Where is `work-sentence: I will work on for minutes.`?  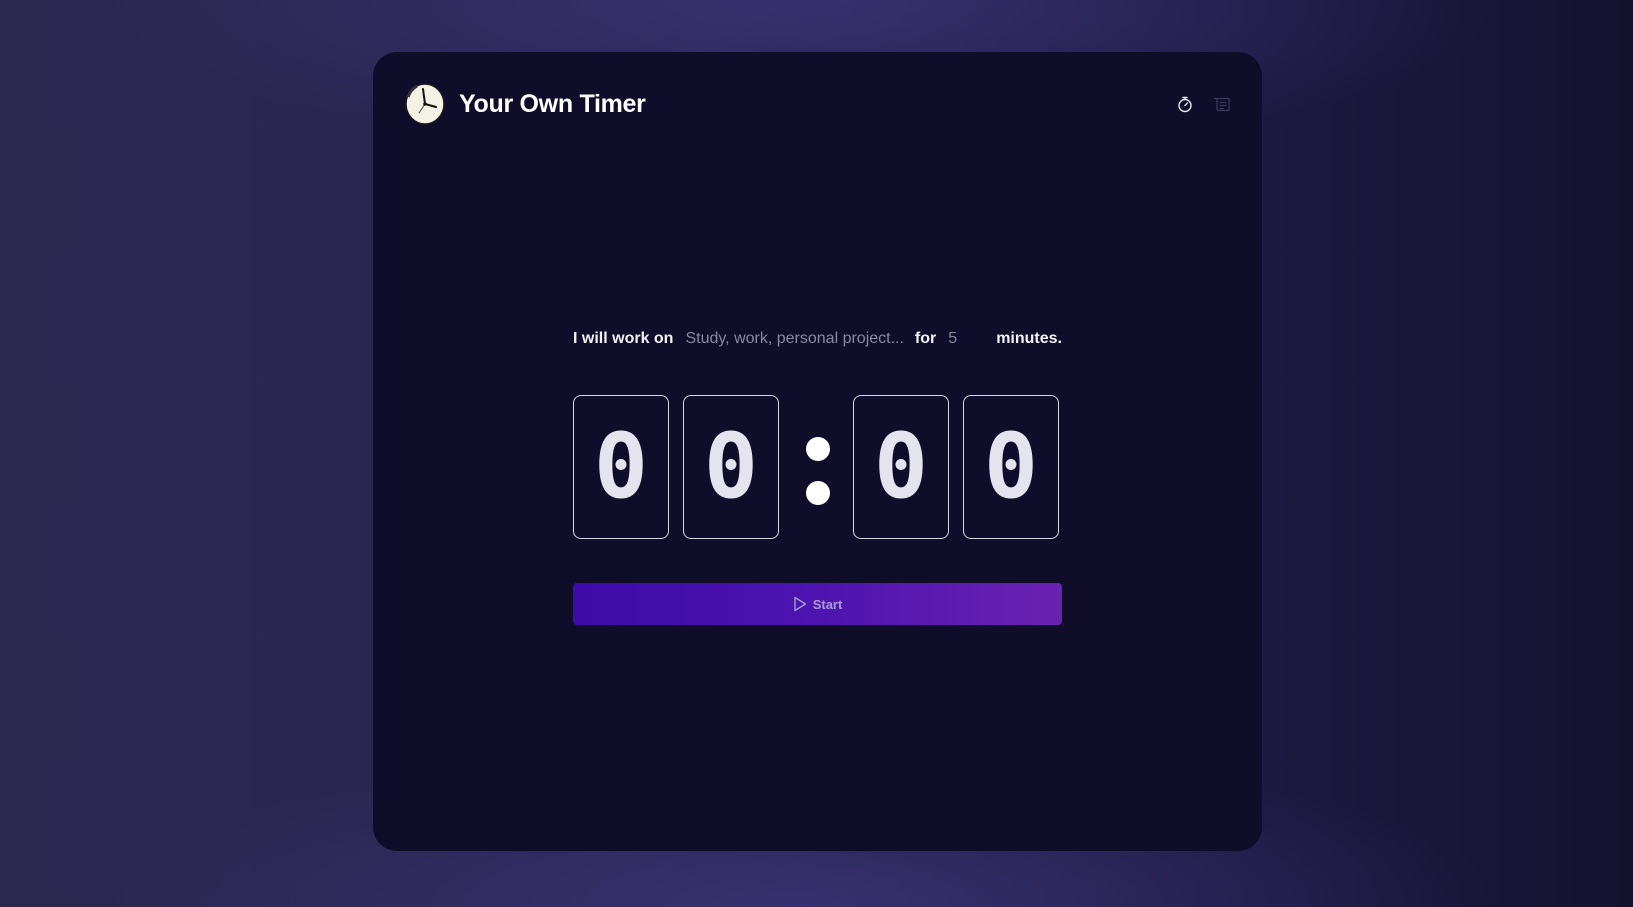
work-sentence: I will work on for minutes. is located at coordinates (817, 339).